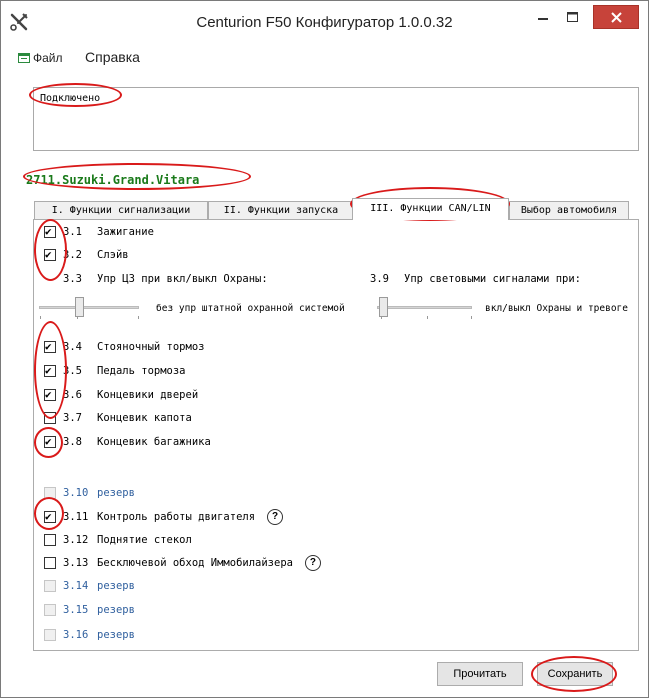 Image resolution: width=649 pixels, height=698 pixels. What do you see at coordinates (24, 58) in the screenshot?
I see `file-menu-icon` at bounding box center [24, 58].